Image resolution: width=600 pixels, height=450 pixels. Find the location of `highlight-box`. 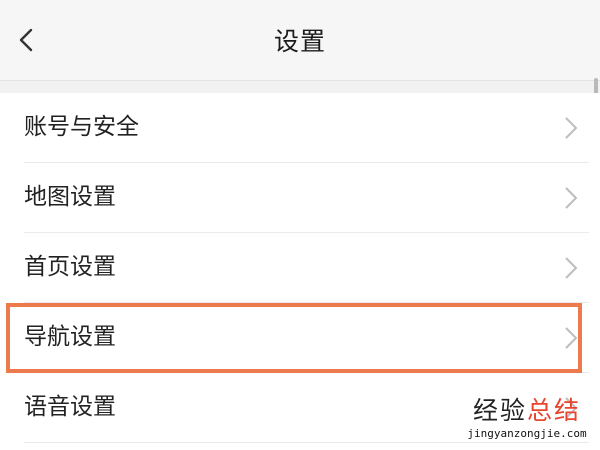

highlight-box is located at coordinates (294, 338).